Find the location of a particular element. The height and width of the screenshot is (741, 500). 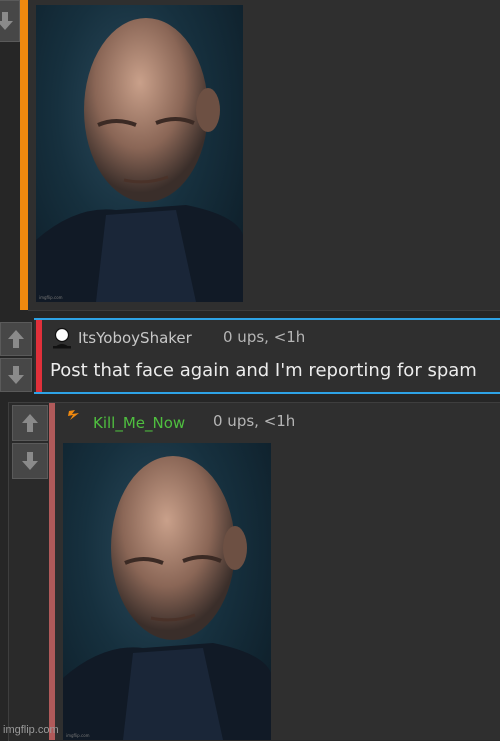

lightning-badge-icon is located at coordinates (73, 415).